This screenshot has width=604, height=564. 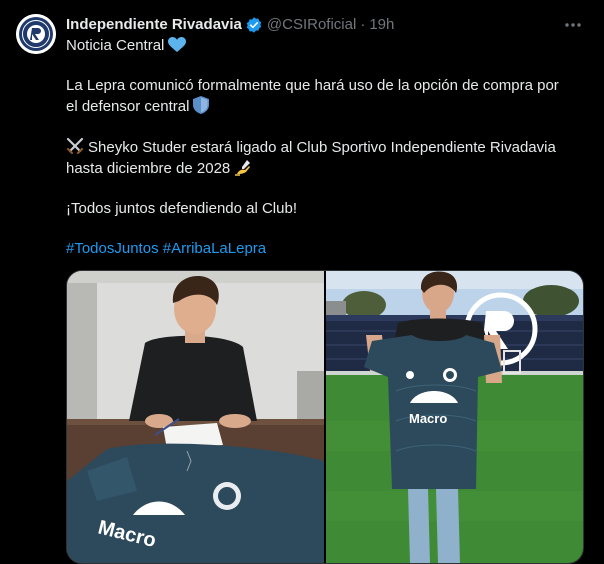 I want to click on tweet-line: el defensor central, so click(x=326, y=106).